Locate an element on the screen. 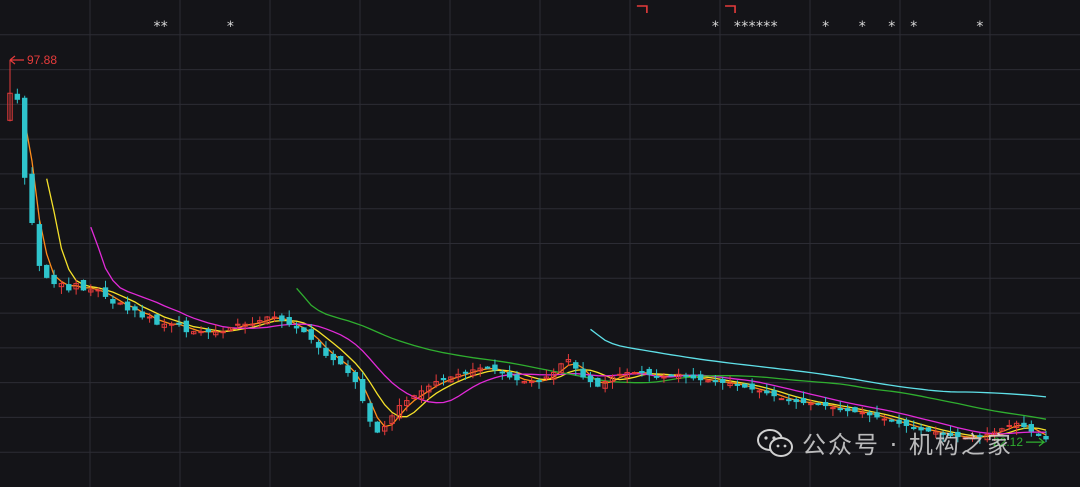  wechat-icon is located at coordinates (775, 442).